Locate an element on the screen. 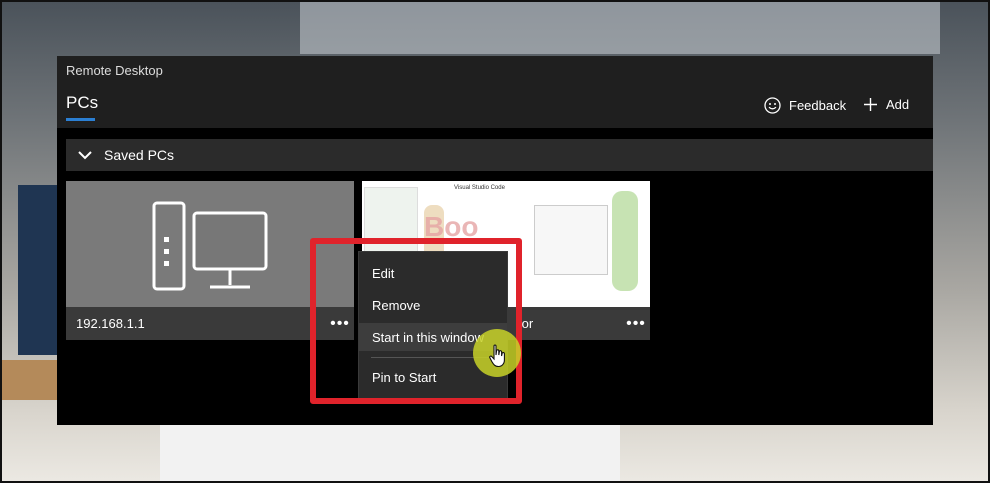 Image resolution: width=990 pixels, height=483 pixels. thumbnail-title: Visual Studio Code is located at coordinates (479, 188).